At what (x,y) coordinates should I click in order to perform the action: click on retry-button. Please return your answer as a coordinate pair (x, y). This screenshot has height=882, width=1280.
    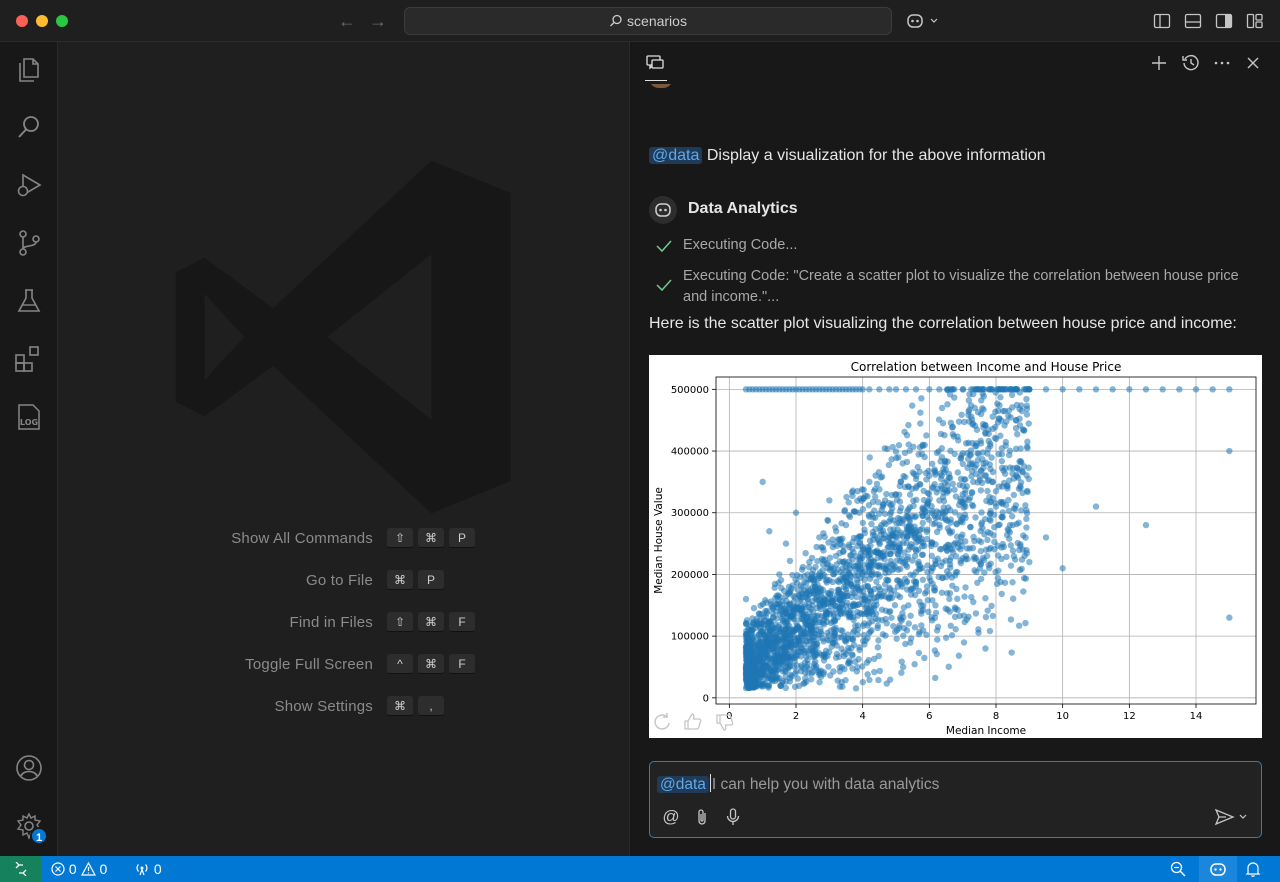
    Looking at the image, I should click on (662, 722).